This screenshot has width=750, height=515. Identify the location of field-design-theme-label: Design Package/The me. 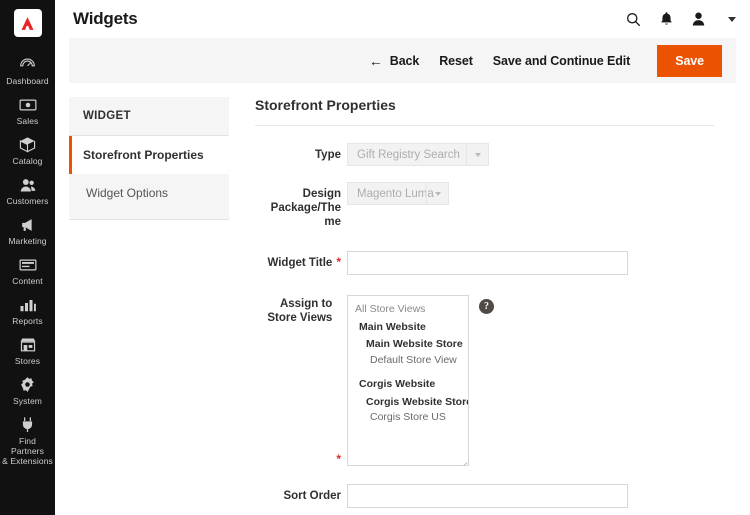
(301, 205).